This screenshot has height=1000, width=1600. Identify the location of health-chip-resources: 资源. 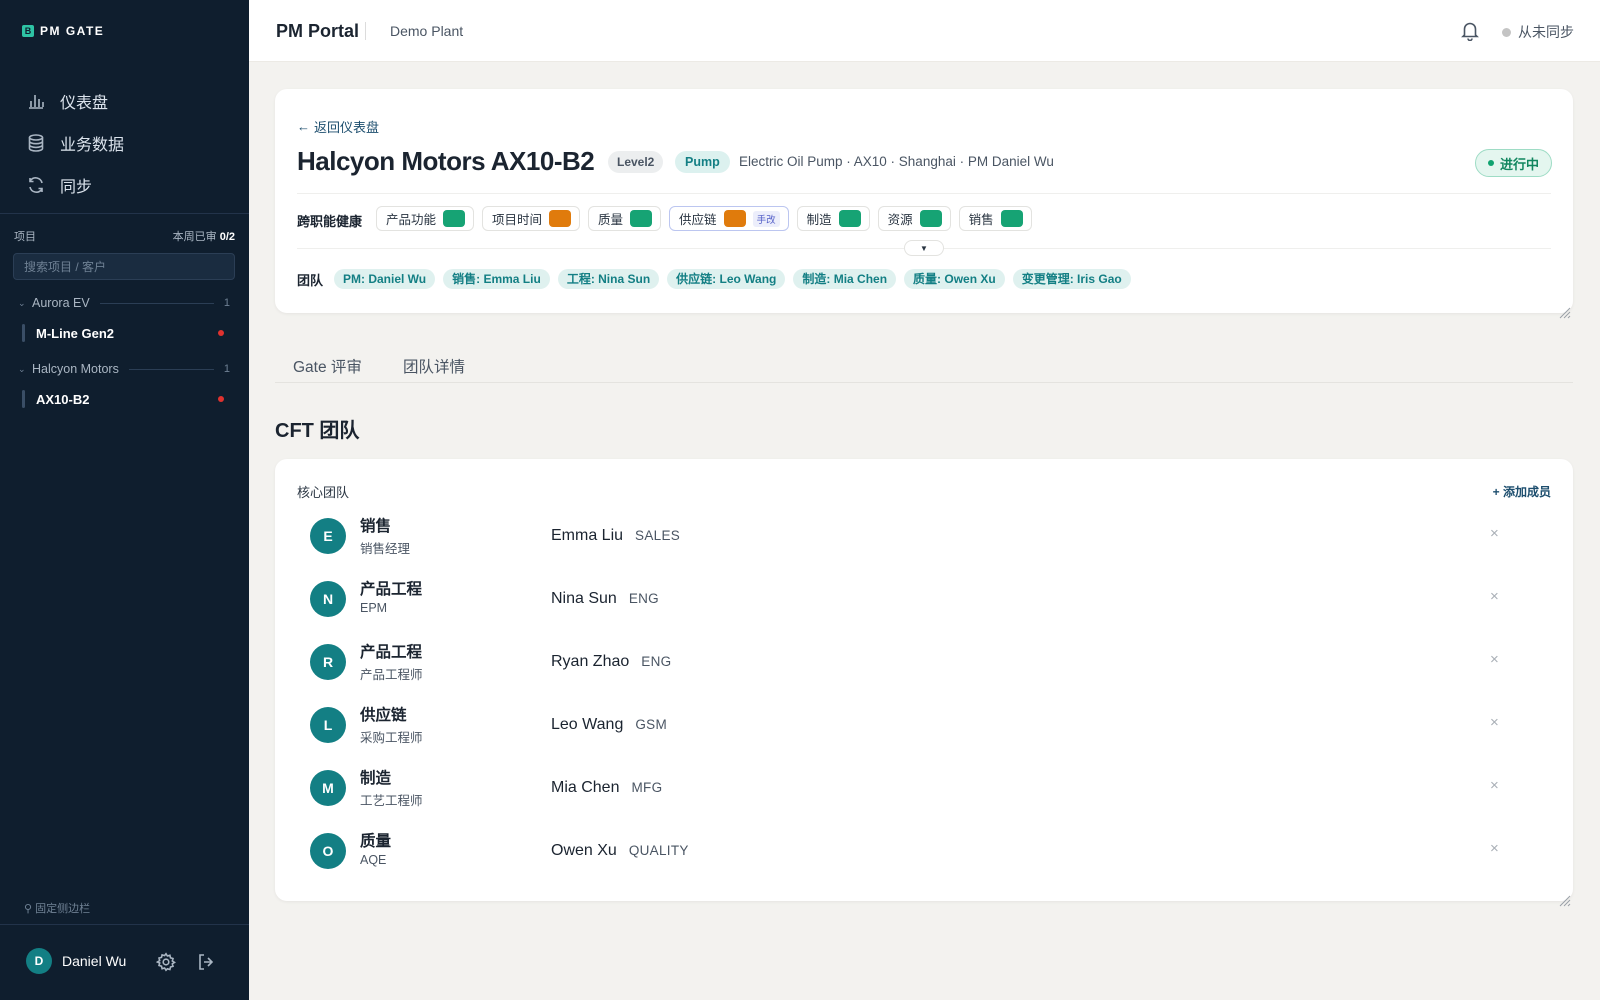
(914, 218).